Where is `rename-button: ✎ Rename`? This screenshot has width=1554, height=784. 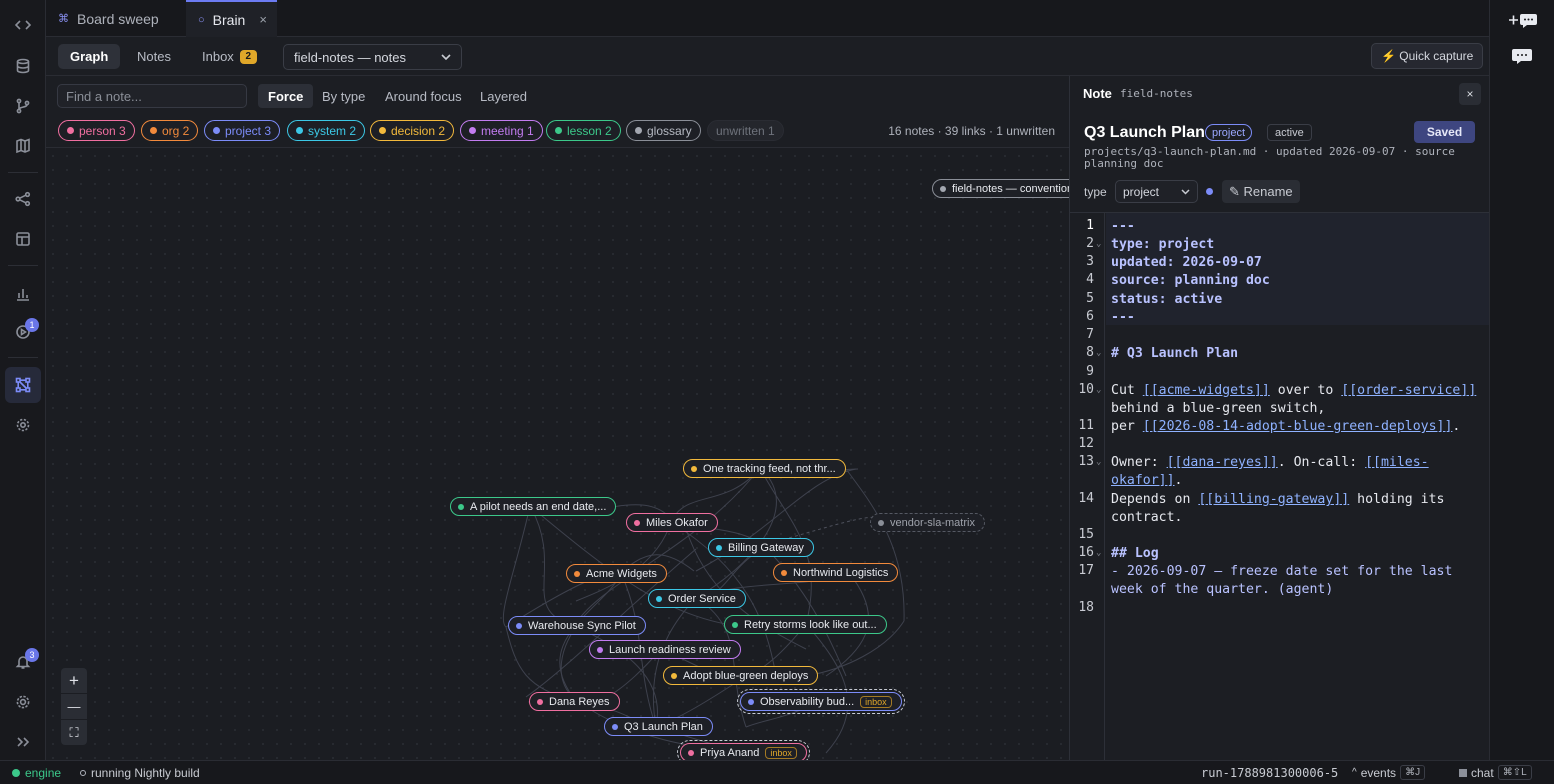 rename-button: ✎ Rename is located at coordinates (1261, 191).